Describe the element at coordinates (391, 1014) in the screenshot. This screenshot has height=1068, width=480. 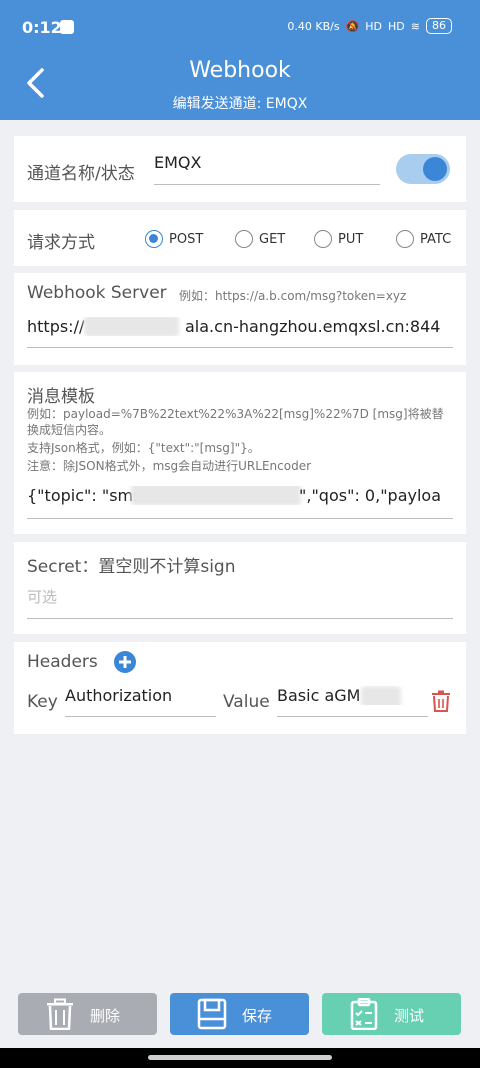
I see `test-button: 测试` at that location.